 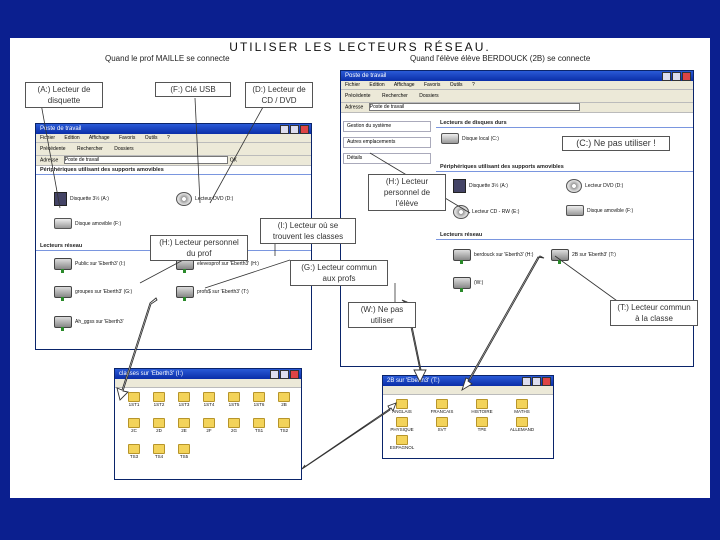 What do you see at coordinates (407, 192) in the screenshot?
I see `note-h-eleve: (H:) Lecteur personnel de l'élève` at bounding box center [407, 192].